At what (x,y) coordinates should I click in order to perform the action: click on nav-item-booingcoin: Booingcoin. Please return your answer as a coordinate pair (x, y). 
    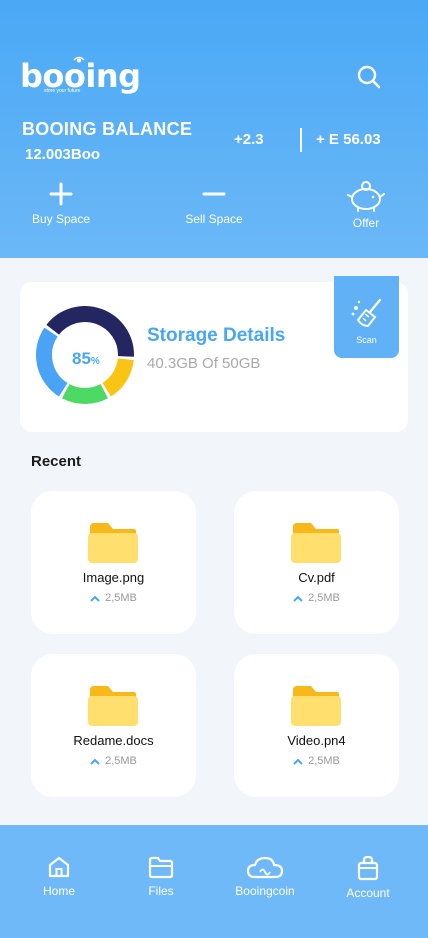
    Looking at the image, I should click on (265, 876).